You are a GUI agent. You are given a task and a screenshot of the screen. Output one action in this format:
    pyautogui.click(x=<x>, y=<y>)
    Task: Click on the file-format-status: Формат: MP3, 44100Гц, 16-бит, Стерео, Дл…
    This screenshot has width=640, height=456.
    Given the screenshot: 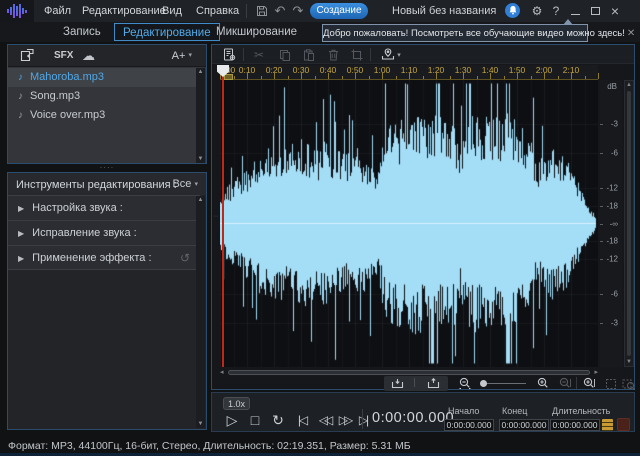 What is the action you would take?
    pyautogui.click(x=209, y=446)
    